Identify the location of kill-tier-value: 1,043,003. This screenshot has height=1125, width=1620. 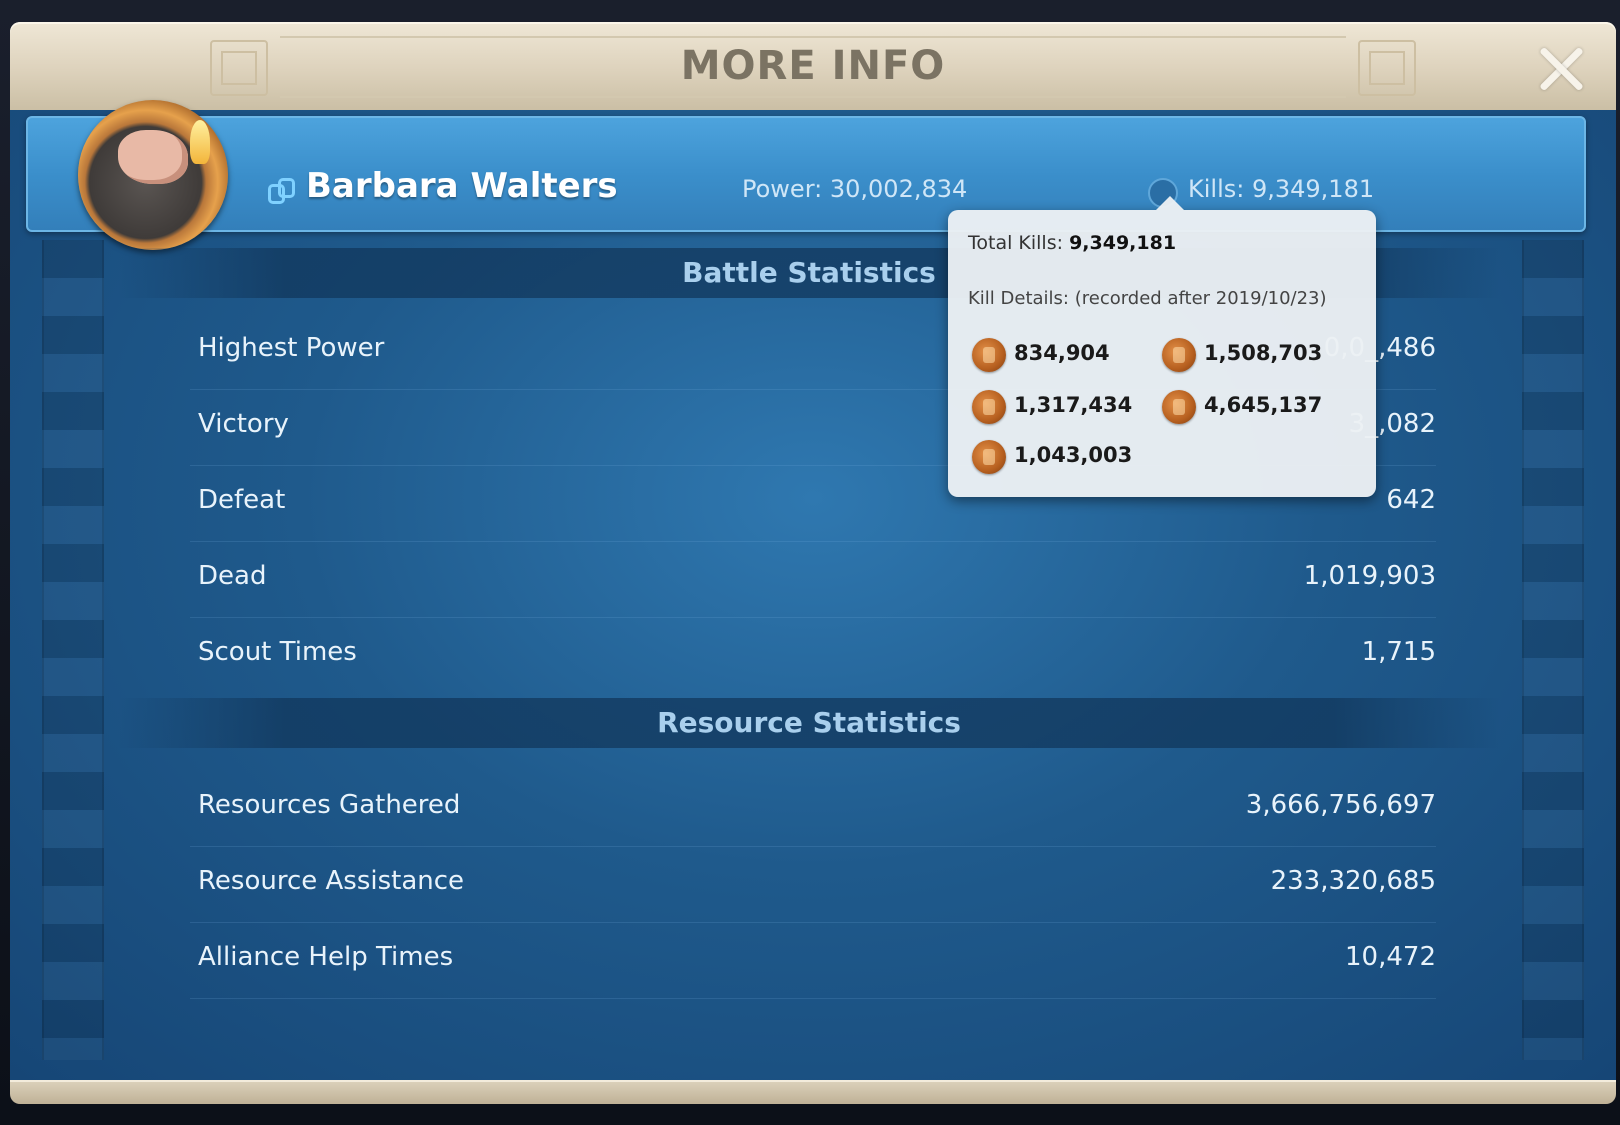
(1073, 455).